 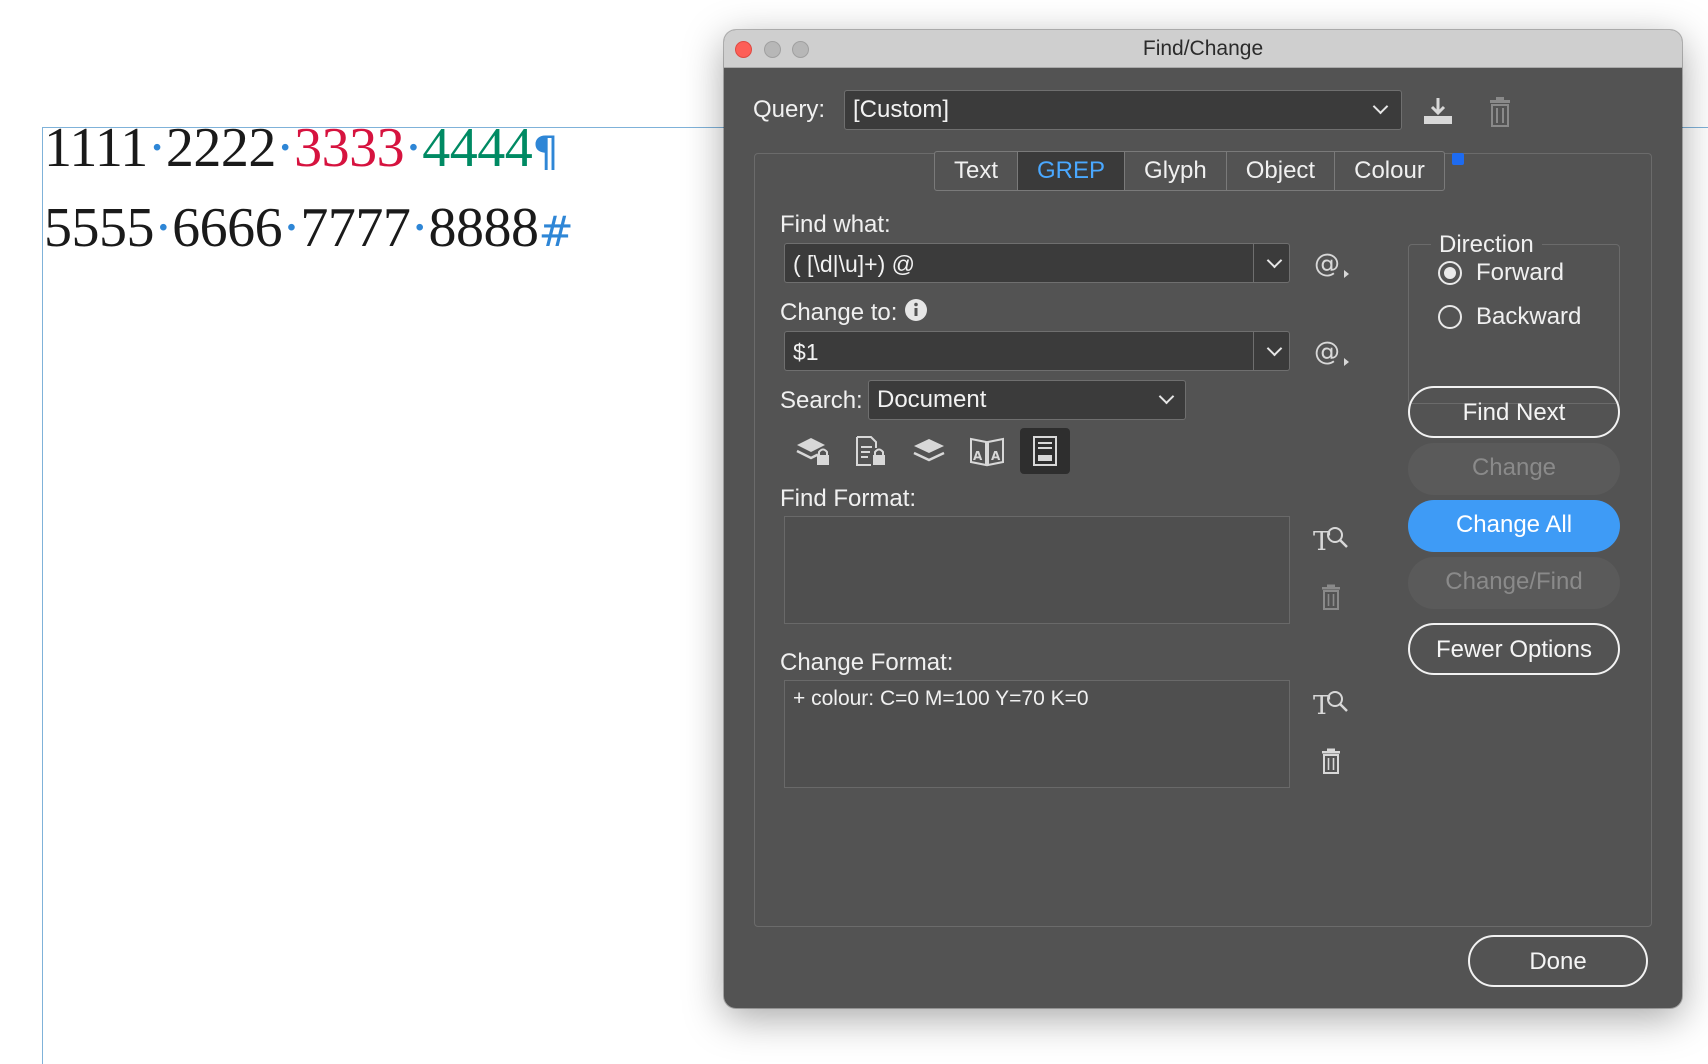 I want to click on find-special-characters-button: @, so click(x=1332, y=264).